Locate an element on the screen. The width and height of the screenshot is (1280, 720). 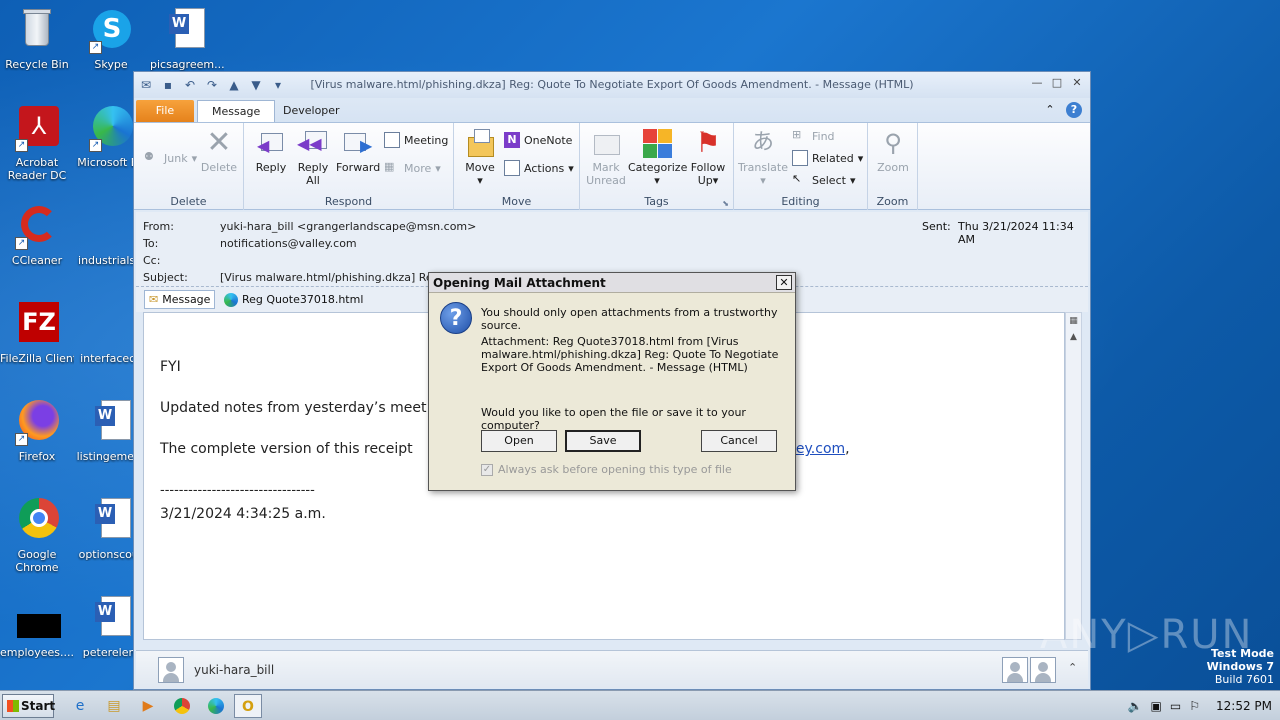
body-link-tail: ley.com, is located at coordinates (821, 449).